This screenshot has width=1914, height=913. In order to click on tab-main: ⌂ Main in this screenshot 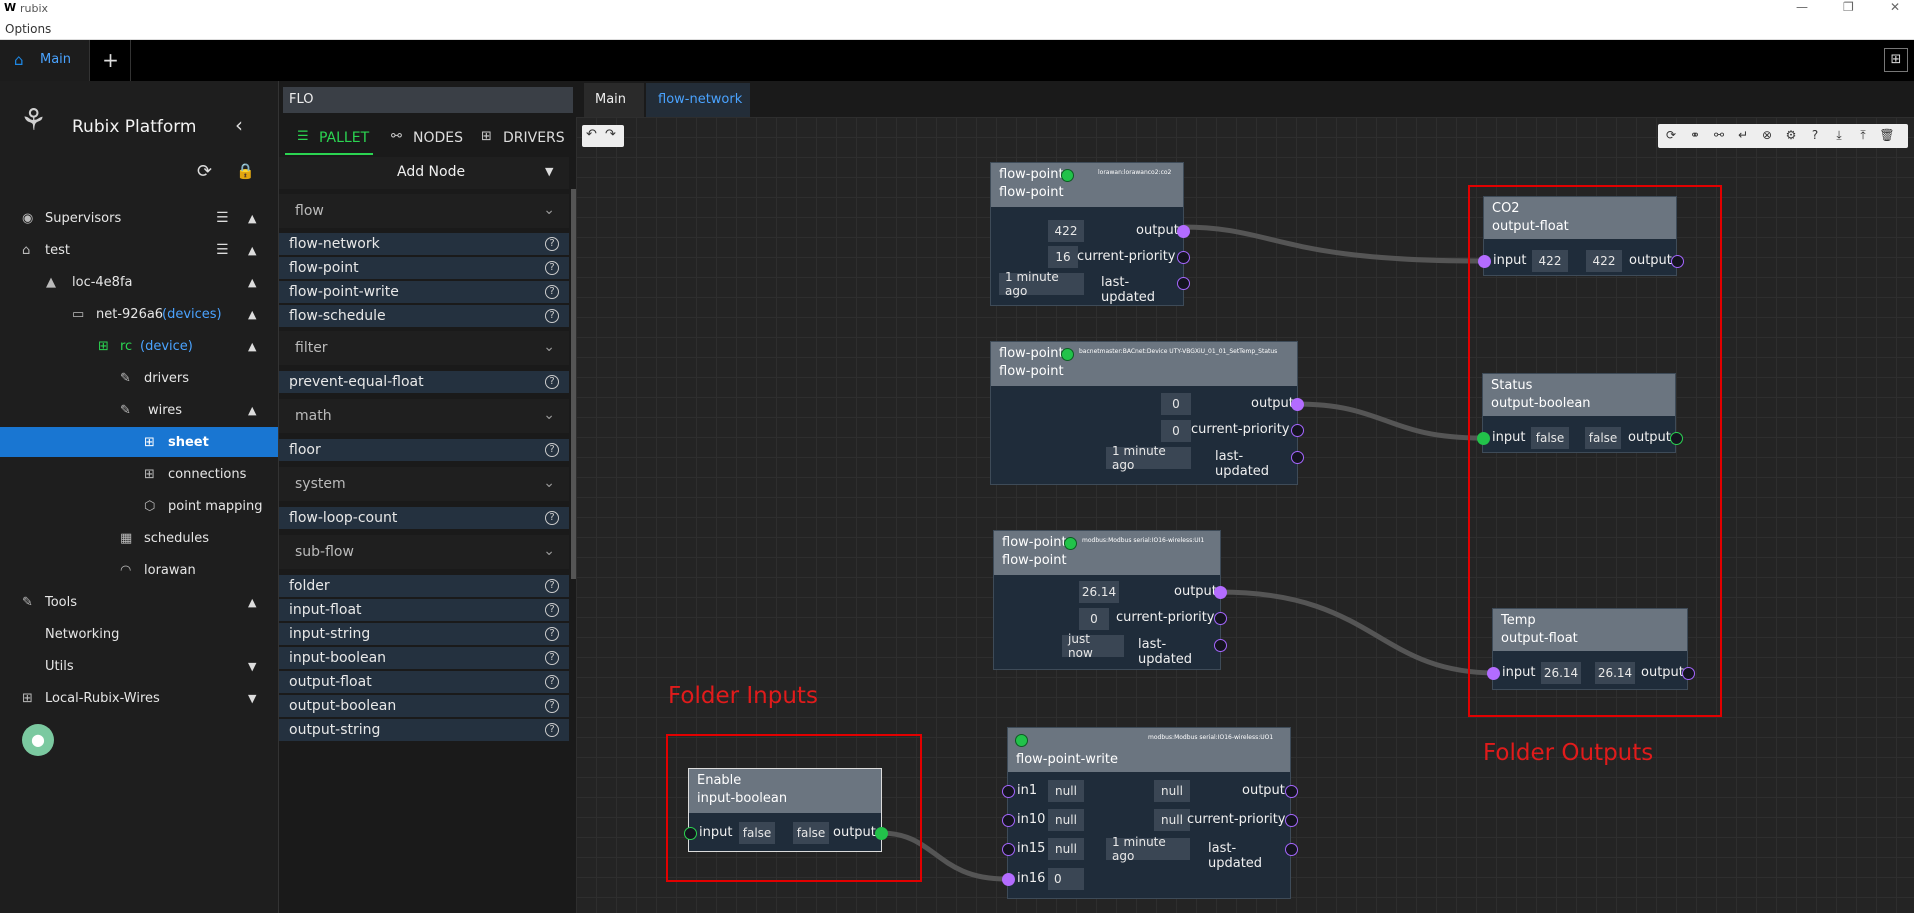, I will do `click(45, 60)`.